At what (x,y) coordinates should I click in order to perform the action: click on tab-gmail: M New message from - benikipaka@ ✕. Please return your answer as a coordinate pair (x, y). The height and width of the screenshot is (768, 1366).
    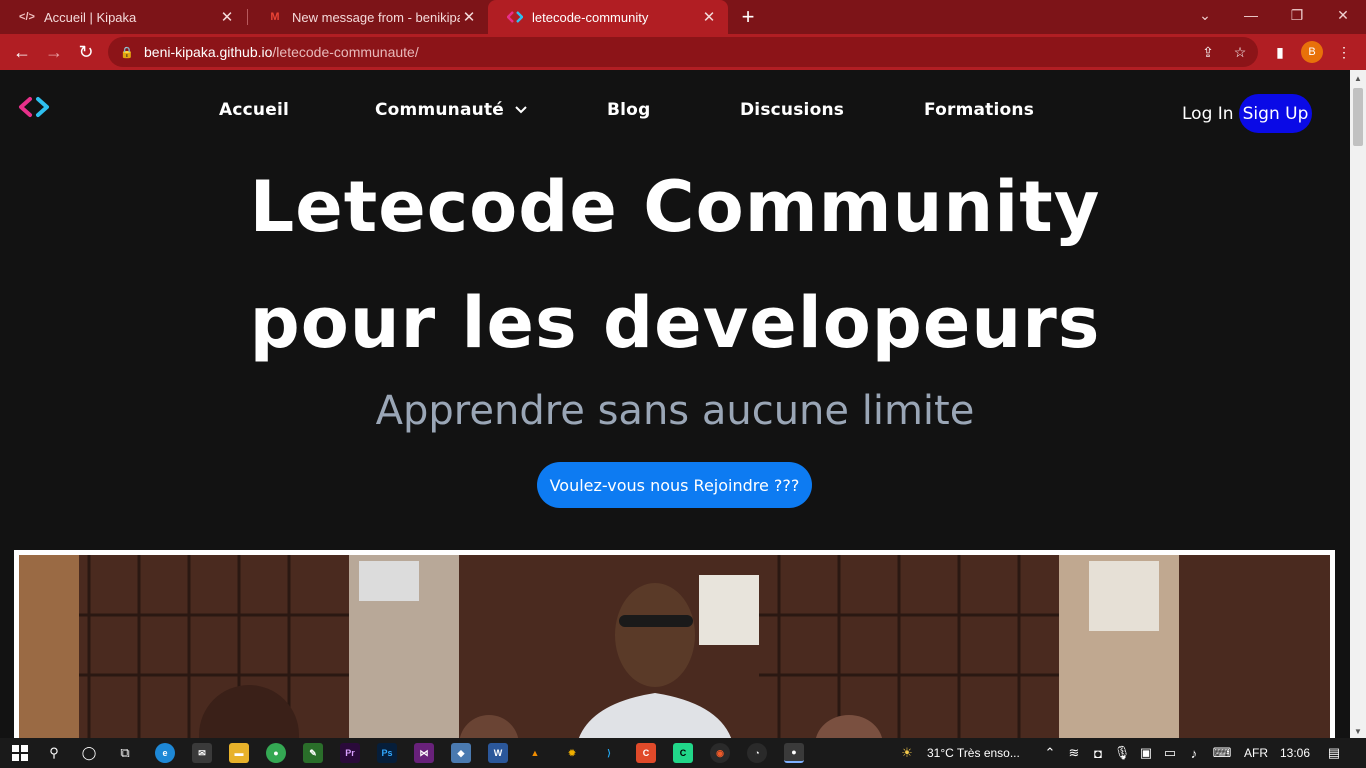
    Looking at the image, I should click on (368, 17).